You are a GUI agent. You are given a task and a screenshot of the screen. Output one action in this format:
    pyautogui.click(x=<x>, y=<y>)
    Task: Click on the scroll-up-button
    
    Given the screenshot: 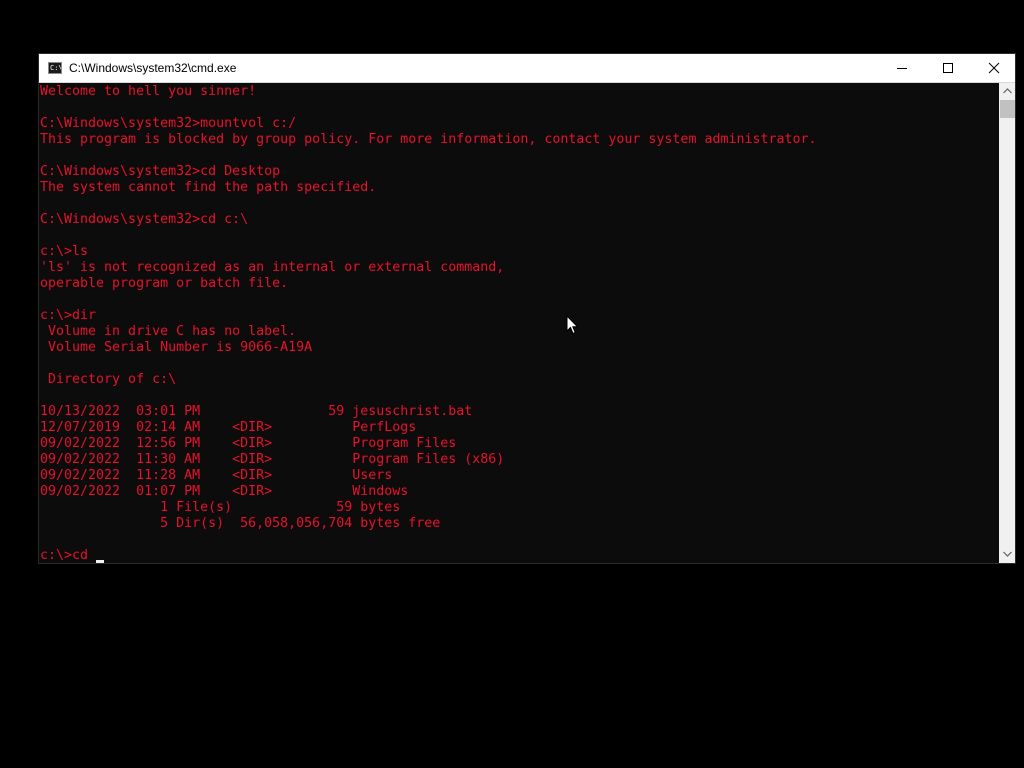 What is the action you would take?
    pyautogui.click(x=1007, y=91)
    